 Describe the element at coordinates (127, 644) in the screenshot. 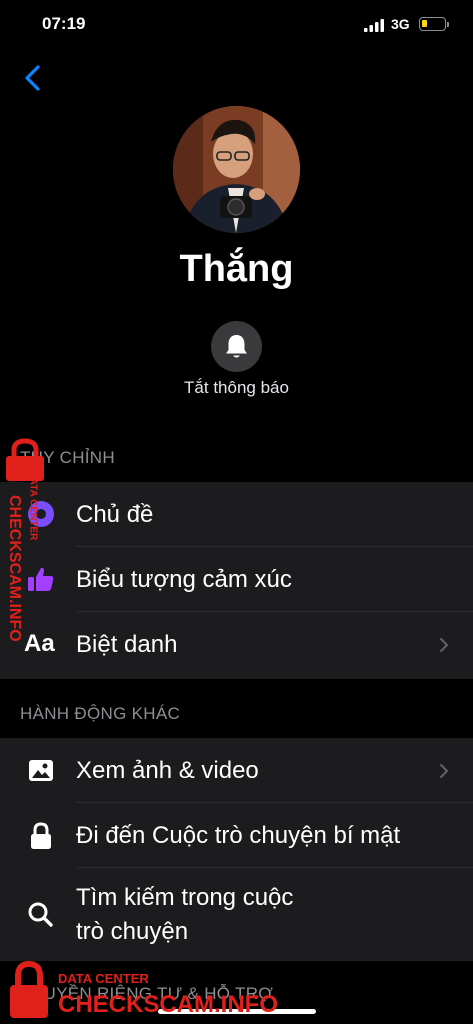

I see `menu-item-nickname-label: Biệt danh` at that location.